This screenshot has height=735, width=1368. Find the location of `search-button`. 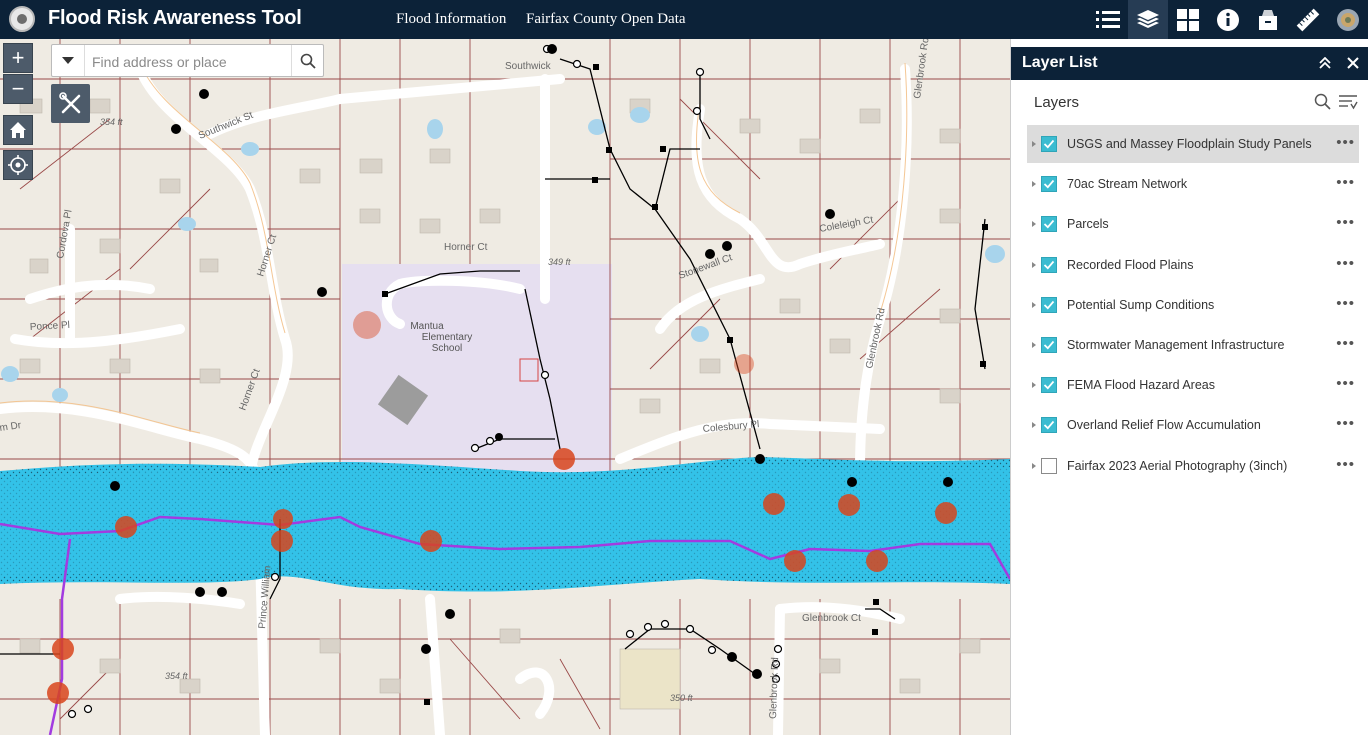

search-button is located at coordinates (307, 60).